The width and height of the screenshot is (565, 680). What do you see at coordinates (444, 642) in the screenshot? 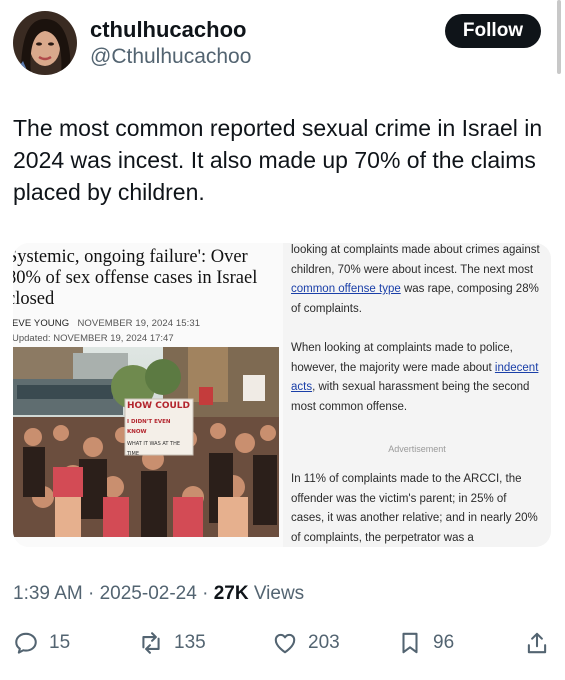
I see `bookmark-count: 96` at bounding box center [444, 642].